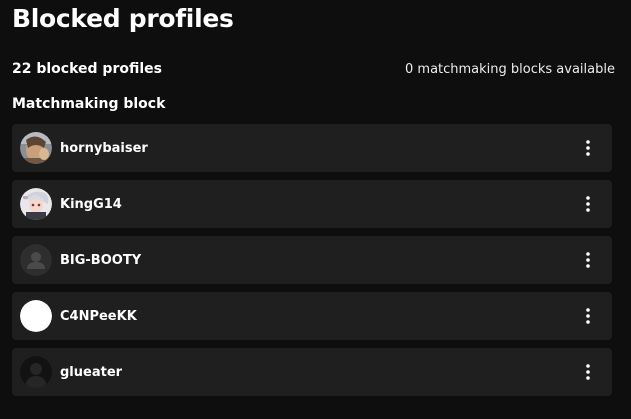 The width and height of the screenshot is (631, 419). I want to click on blocked-profile-row: glueater, so click(312, 372).